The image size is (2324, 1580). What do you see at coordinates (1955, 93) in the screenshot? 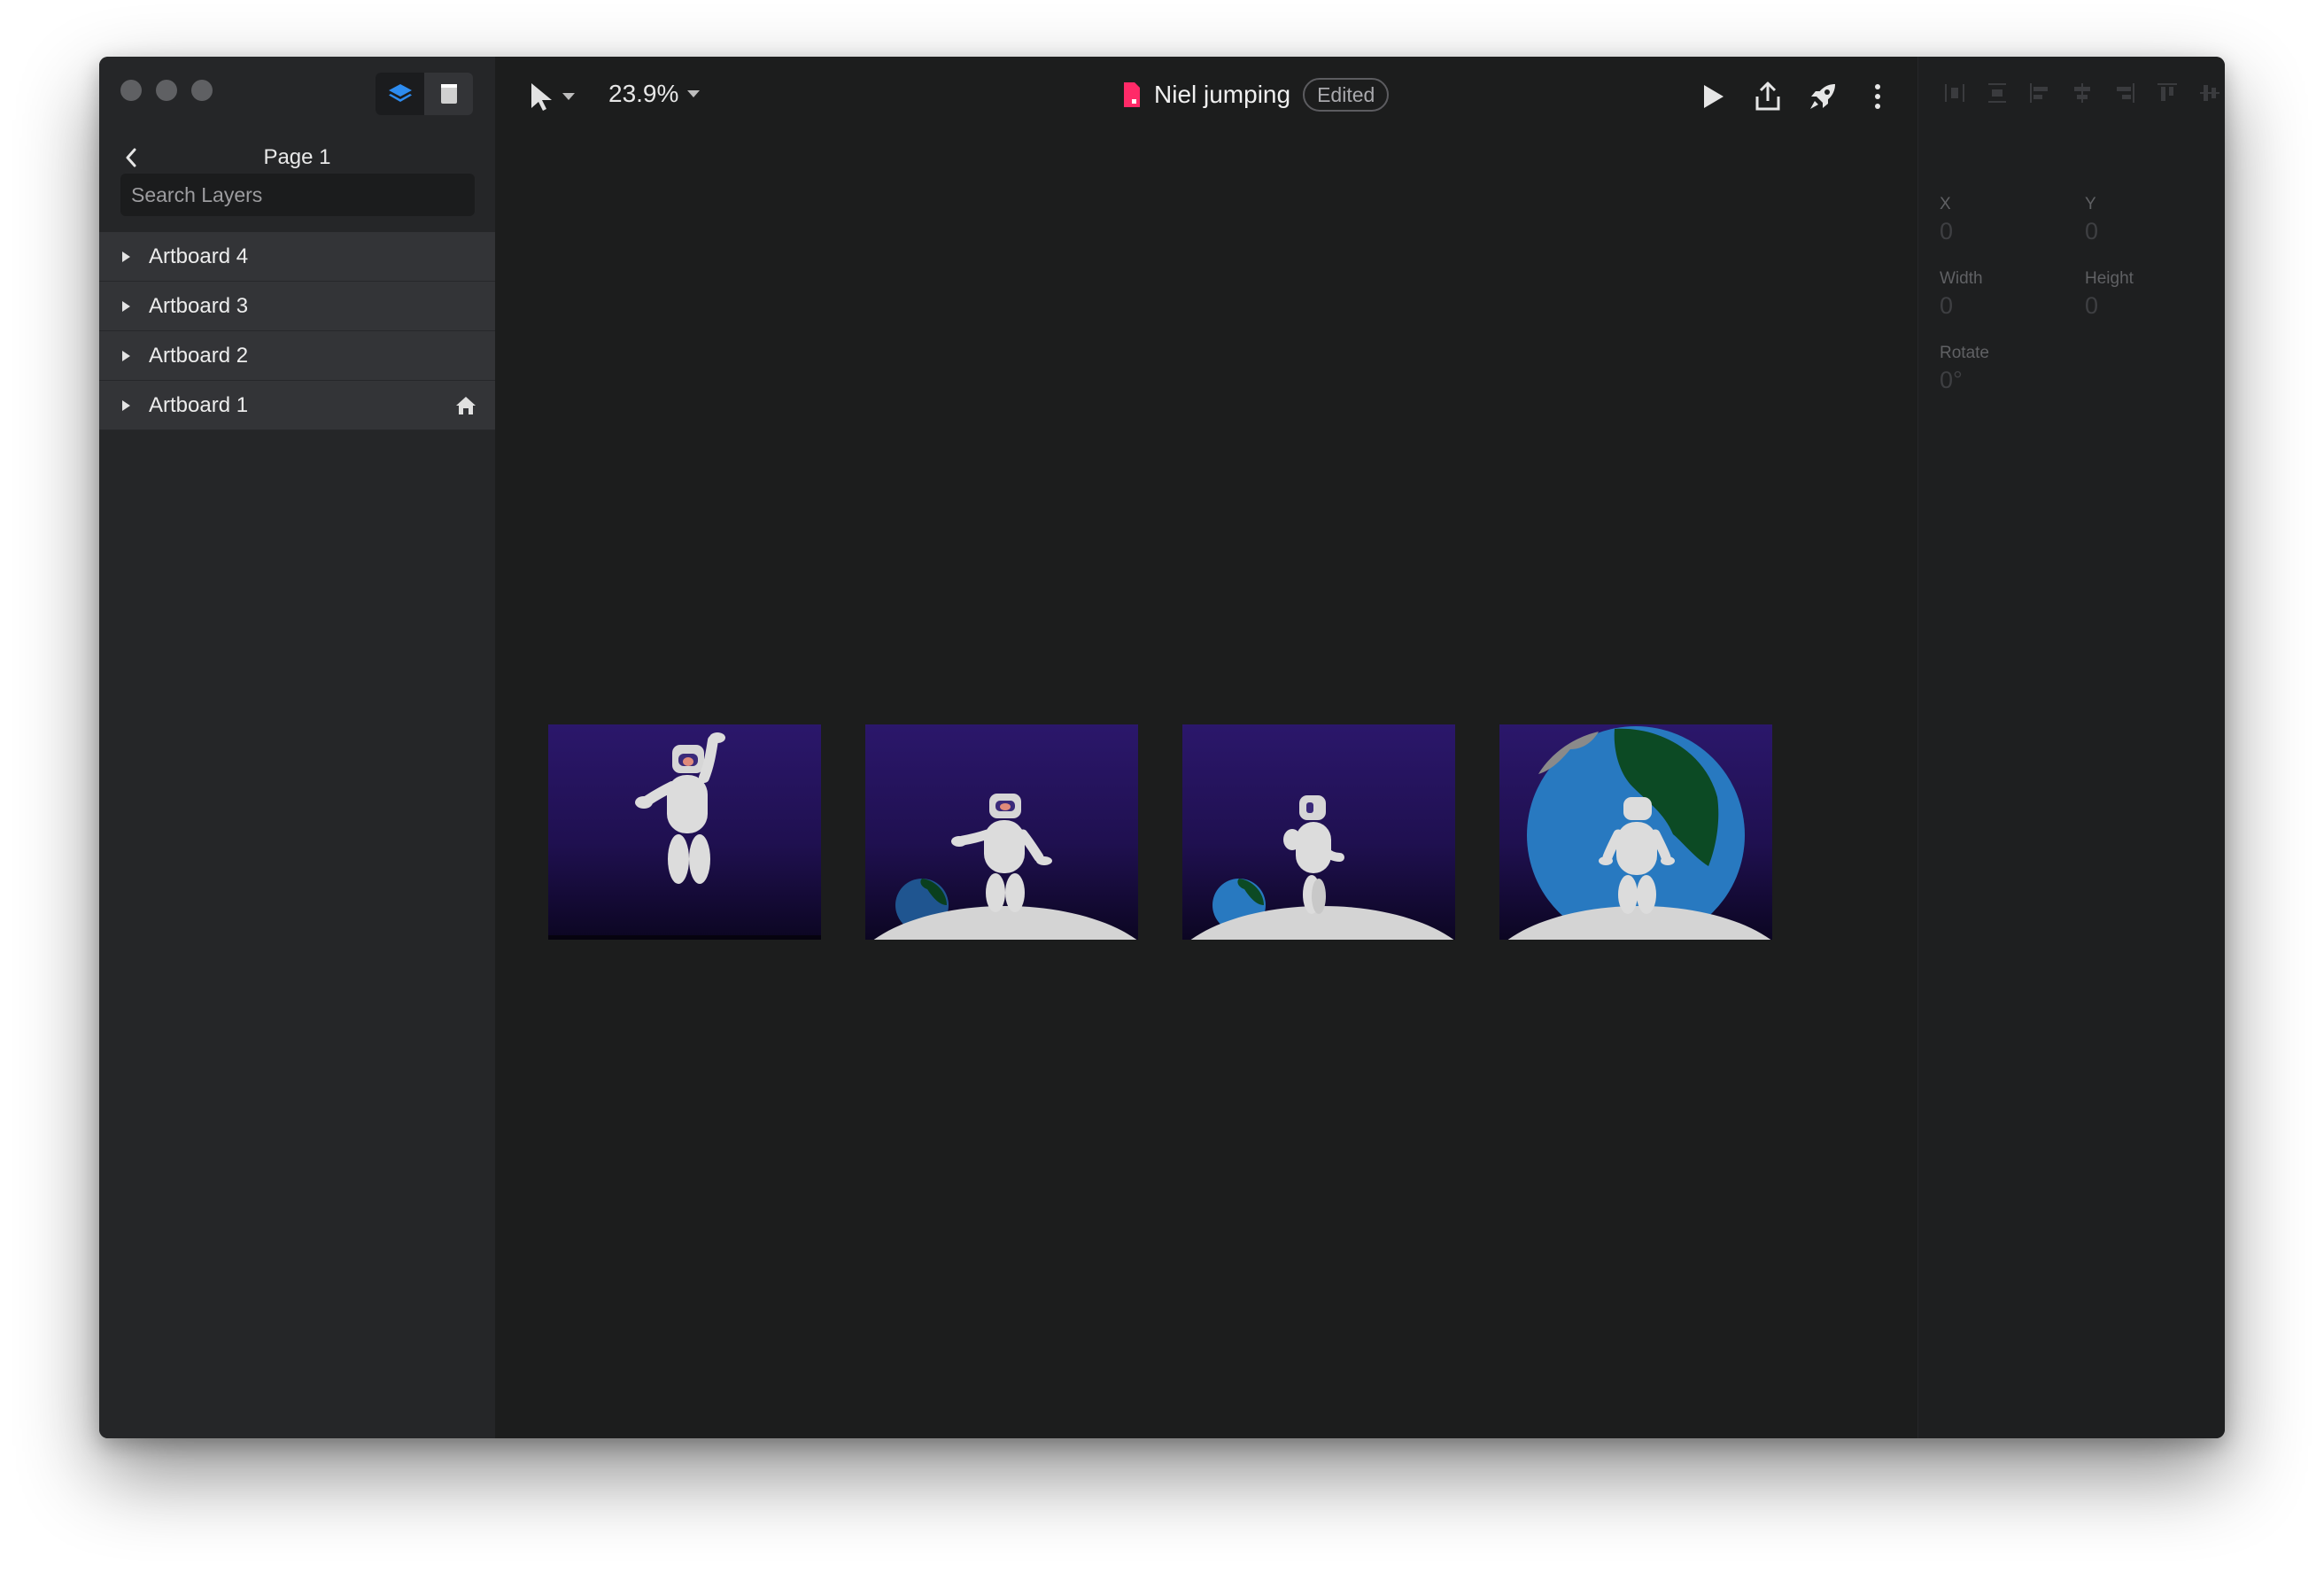
I see `distribute-horizontal-icon` at bounding box center [1955, 93].